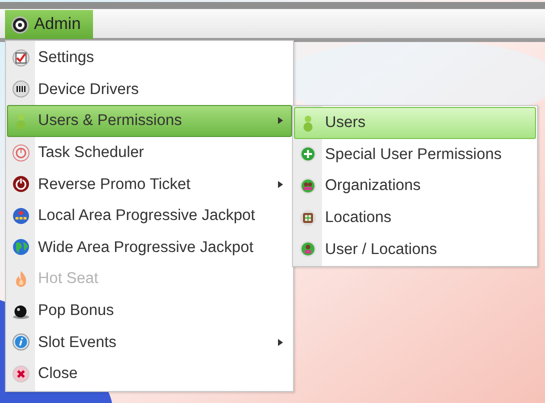 The height and width of the screenshot is (403, 545). I want to click on menu-item: Reverse Promo Ticket, so click(149, 184).